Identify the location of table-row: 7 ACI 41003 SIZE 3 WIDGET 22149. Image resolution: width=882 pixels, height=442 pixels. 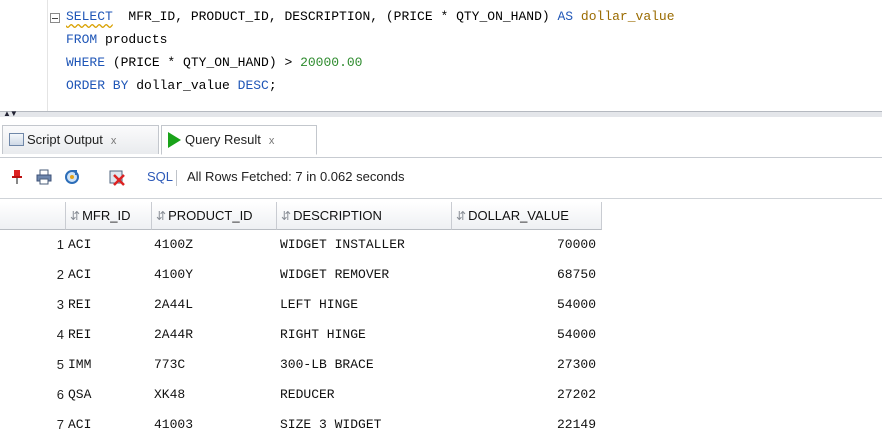
(301, 425).